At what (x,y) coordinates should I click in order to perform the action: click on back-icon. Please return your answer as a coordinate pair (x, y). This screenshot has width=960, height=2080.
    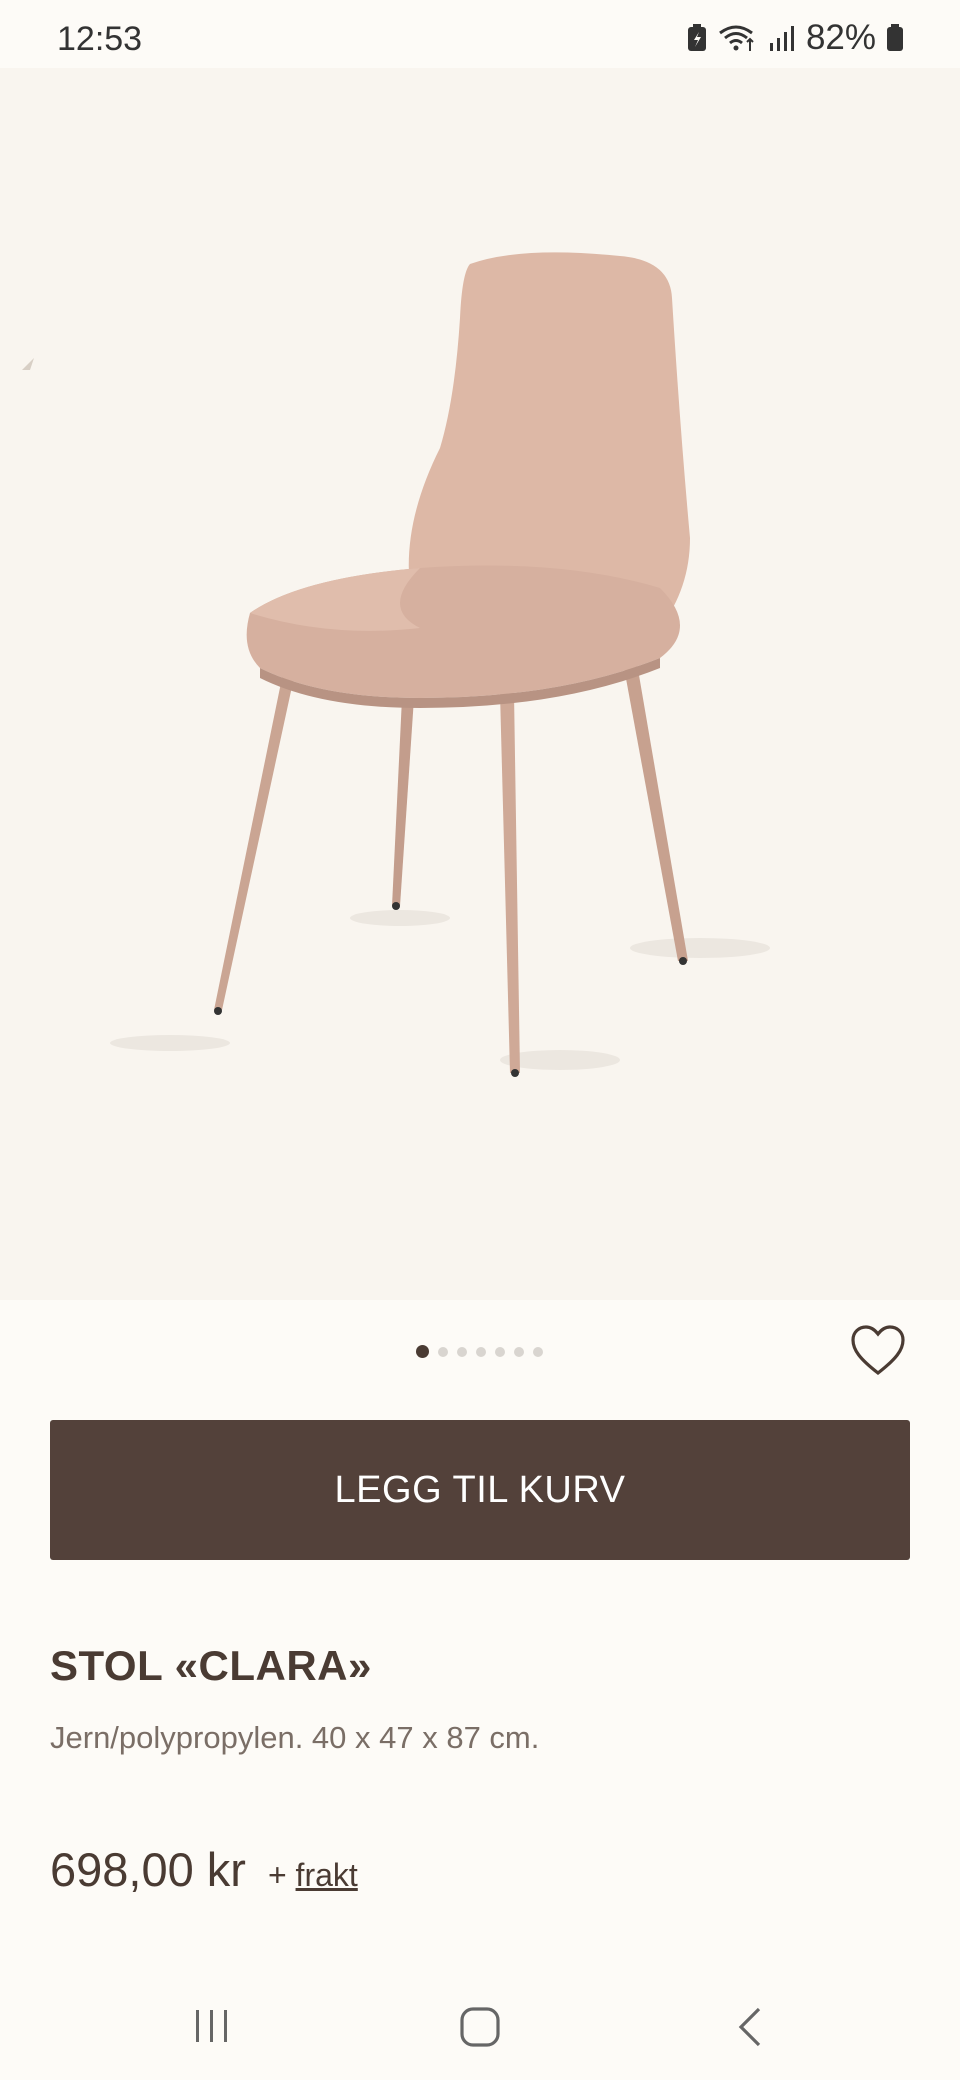
    Looking at the image, I should click on (750, 2027).